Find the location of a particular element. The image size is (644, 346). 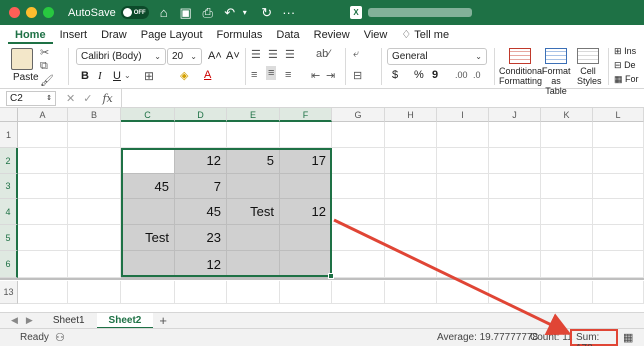

cell-b4 is located at coordinates (94, 212).